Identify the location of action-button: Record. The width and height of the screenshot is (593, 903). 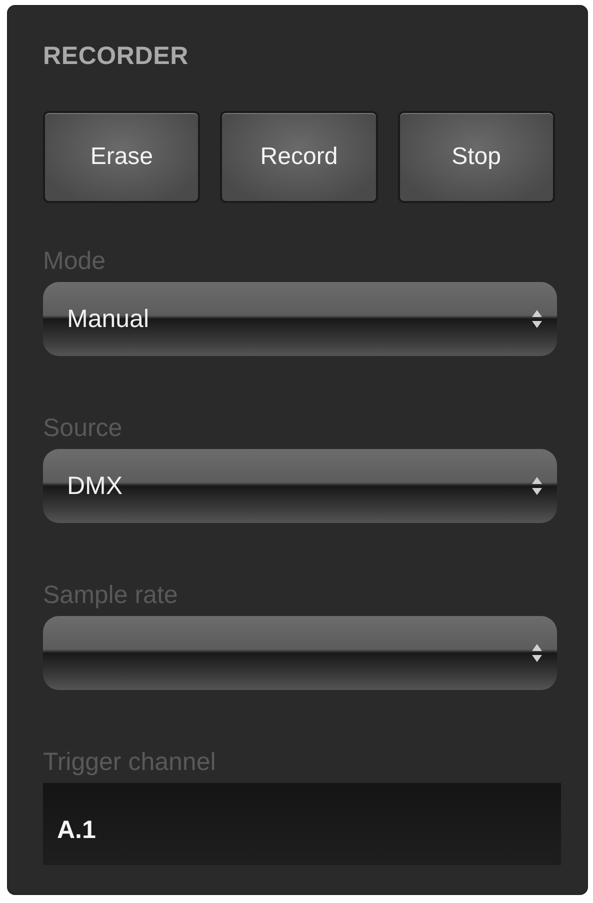
(299, 157).